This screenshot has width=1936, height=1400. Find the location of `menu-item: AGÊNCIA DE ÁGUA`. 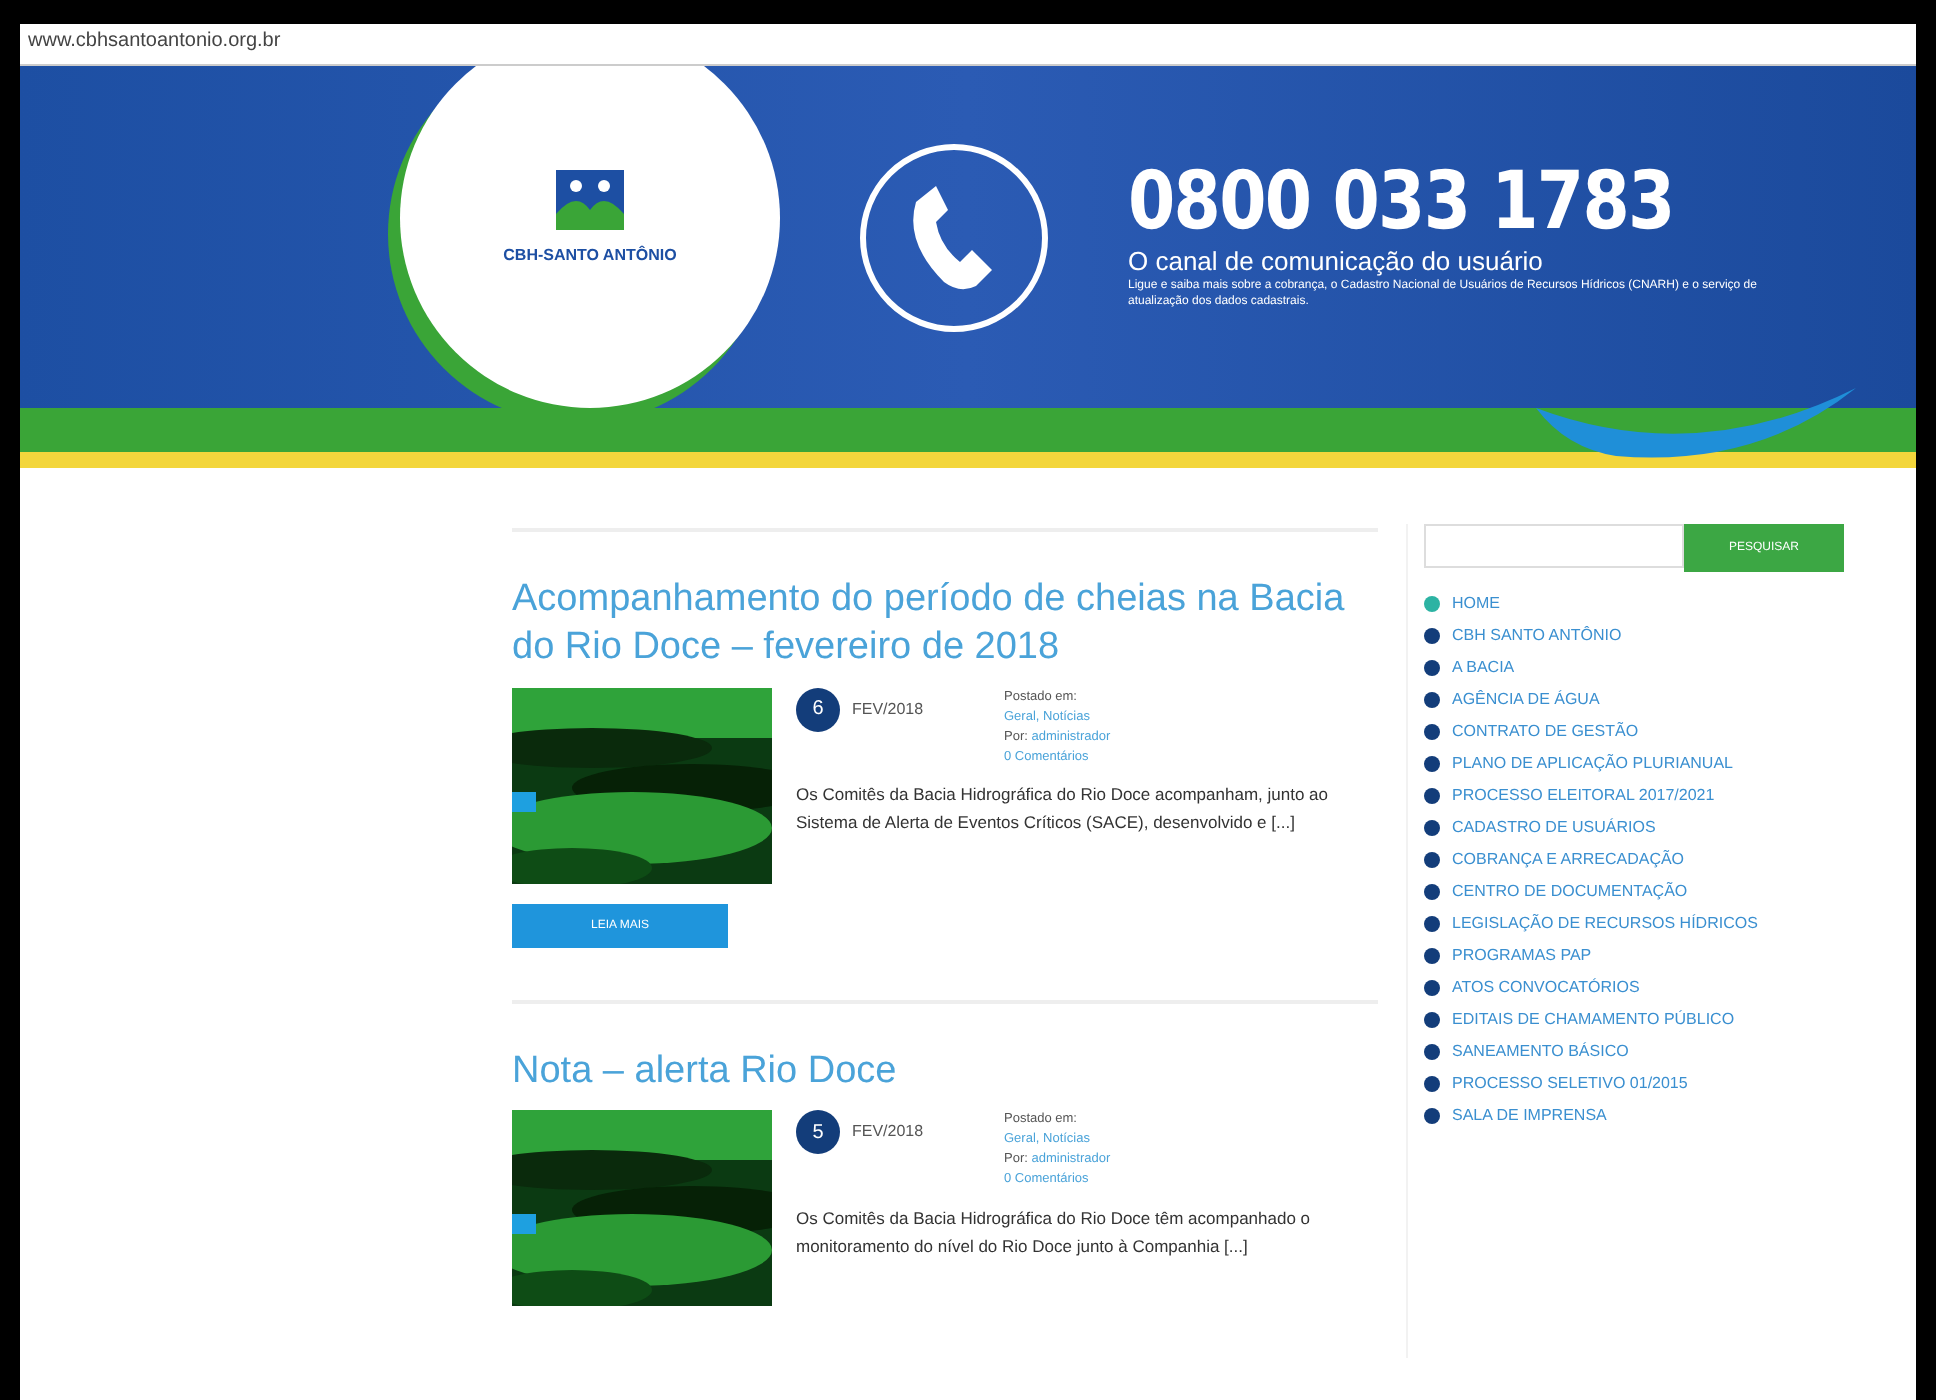

menu-item: AGÊNCIA DE ÁGUA is located at coordinates (1526, 700).